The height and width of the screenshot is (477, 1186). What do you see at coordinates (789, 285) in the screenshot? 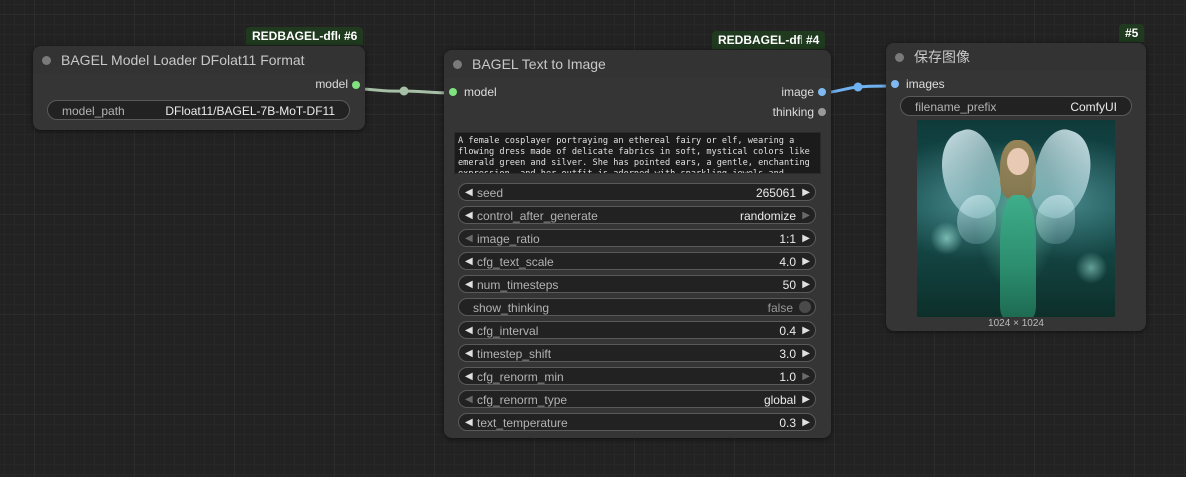
I see `widget-value: 50` at bounding box center [789, 285].